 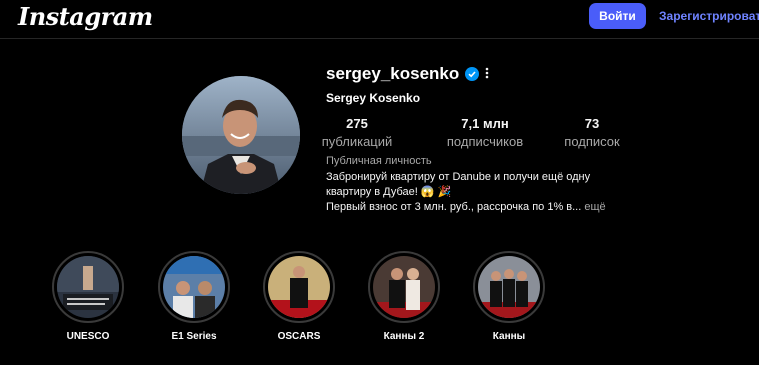 What do you see at coordinates (487, 73) in the screenshot?
I see `more-options-icon` at bounding box center [487, 73].